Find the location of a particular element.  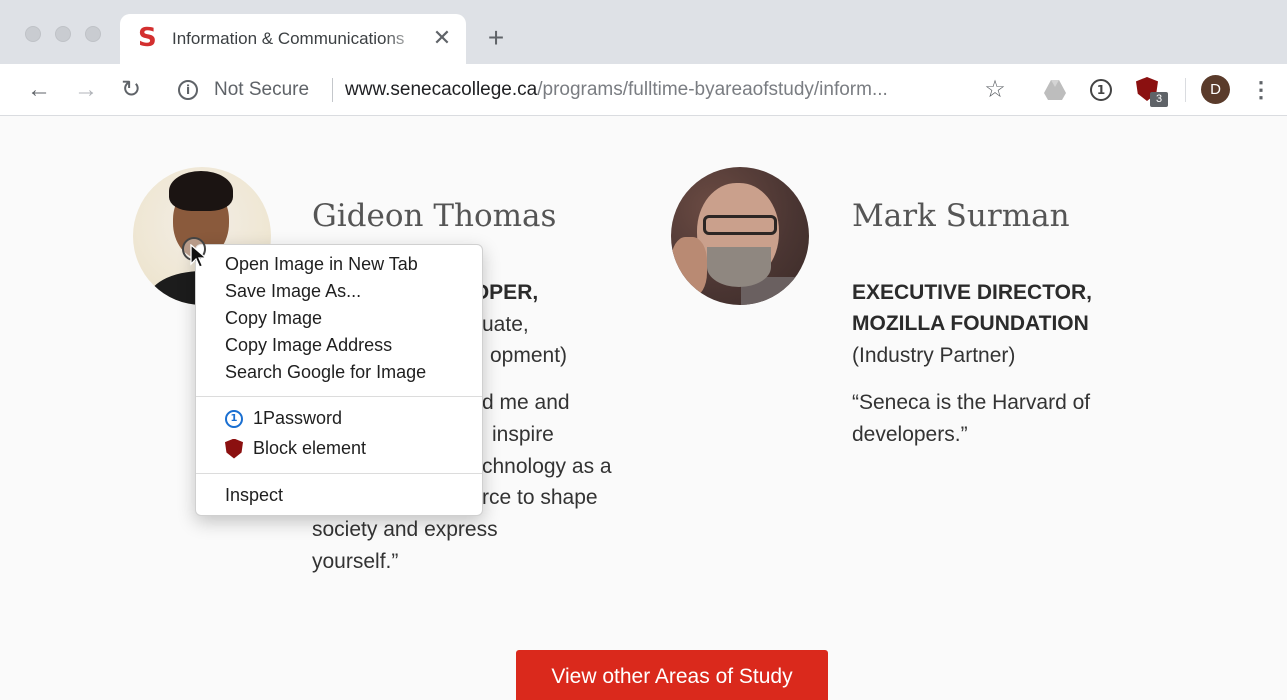

mark-quote-line-1: “Seneca is the Harvard of is located at coordinates (971, 402).